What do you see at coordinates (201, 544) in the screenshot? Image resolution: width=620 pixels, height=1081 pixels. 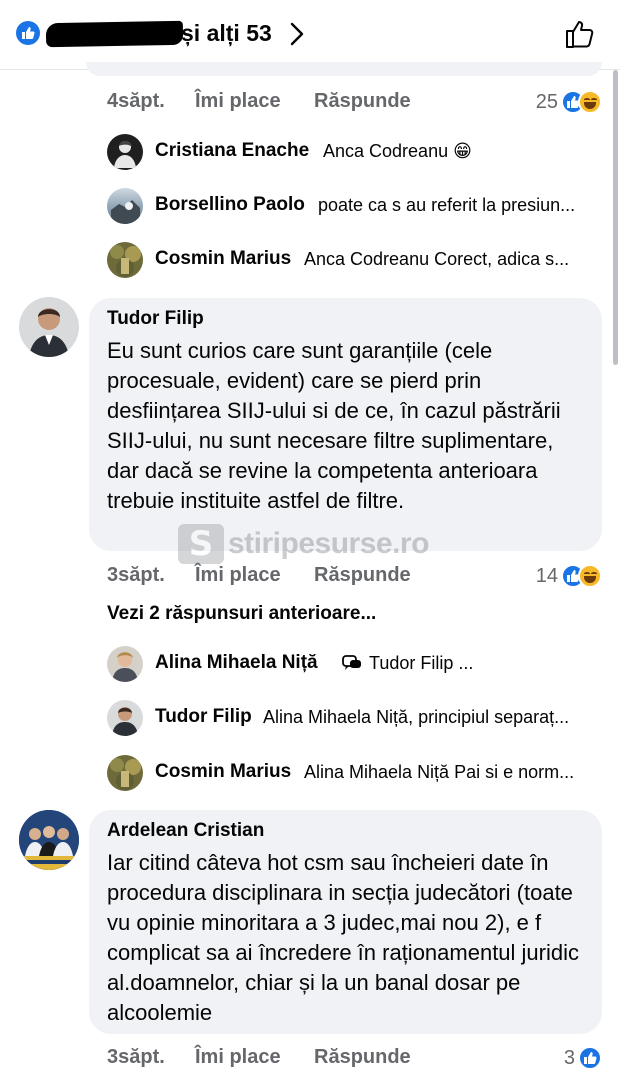 I see `watermark-logo: S` at bounding box center [201, 544].